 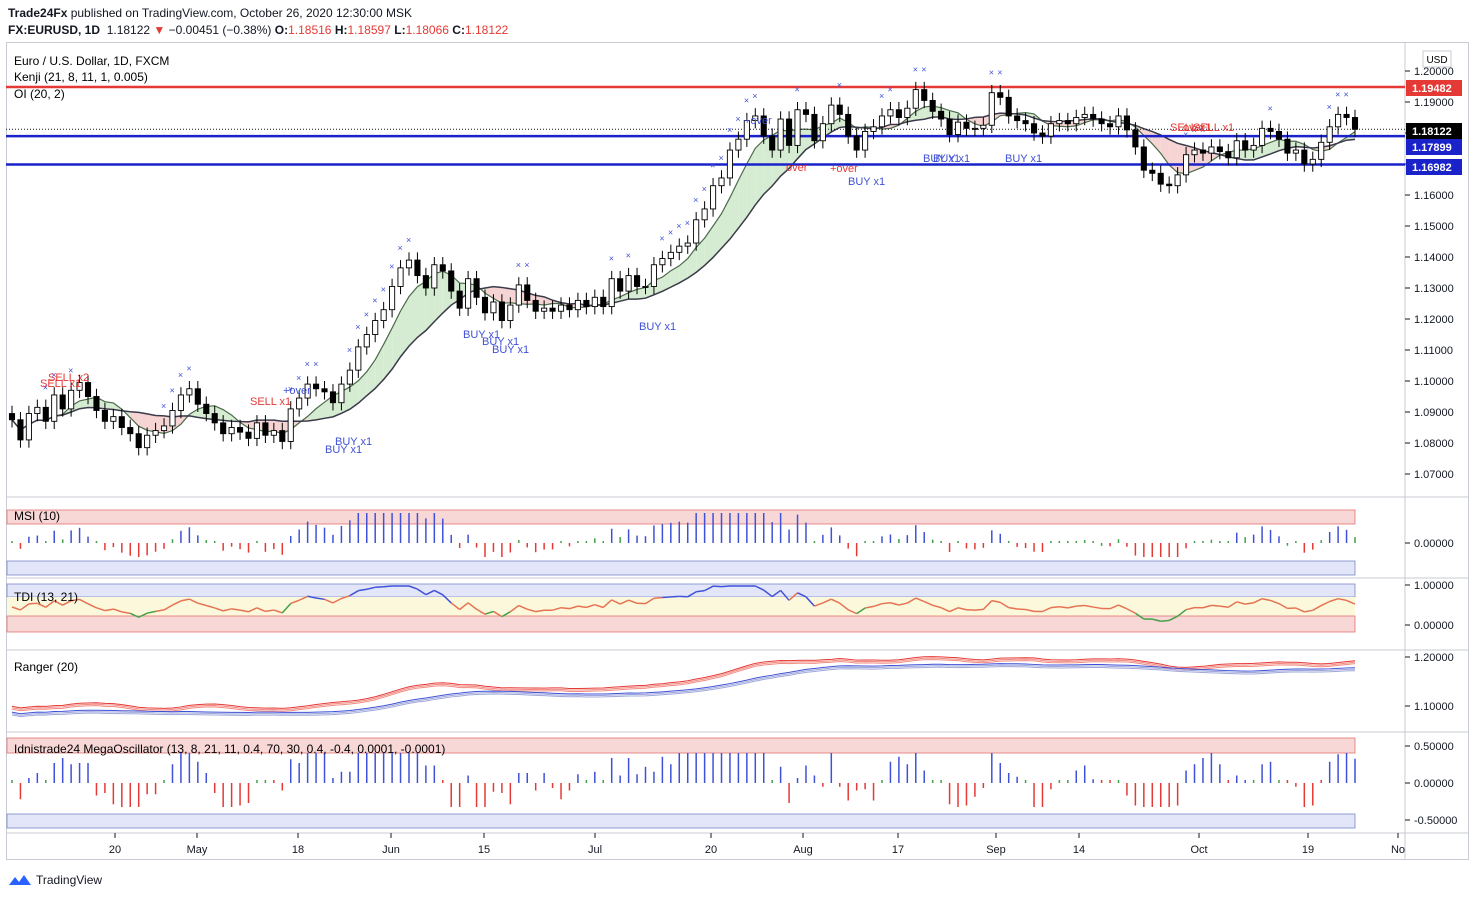 I want to click on tradingview-logo-icon, so click(x=20, y=880).